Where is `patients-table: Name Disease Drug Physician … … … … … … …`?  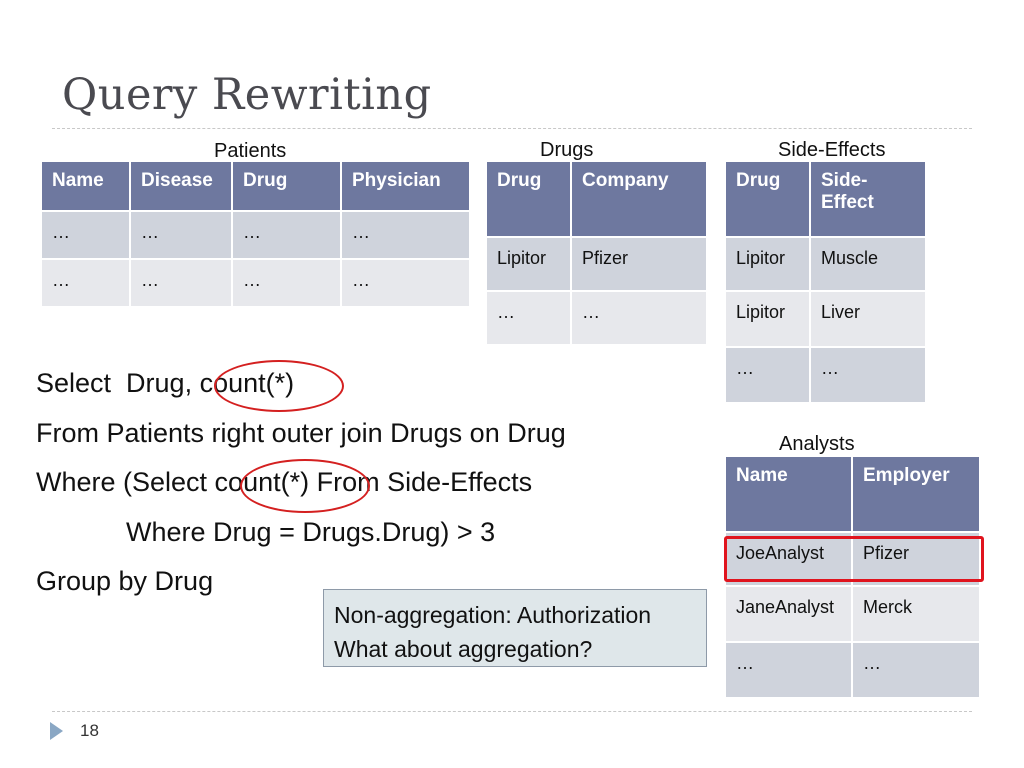 patients-table: Name Disease Drug Physician … … … … … … … is located at coordinates (255, 234).